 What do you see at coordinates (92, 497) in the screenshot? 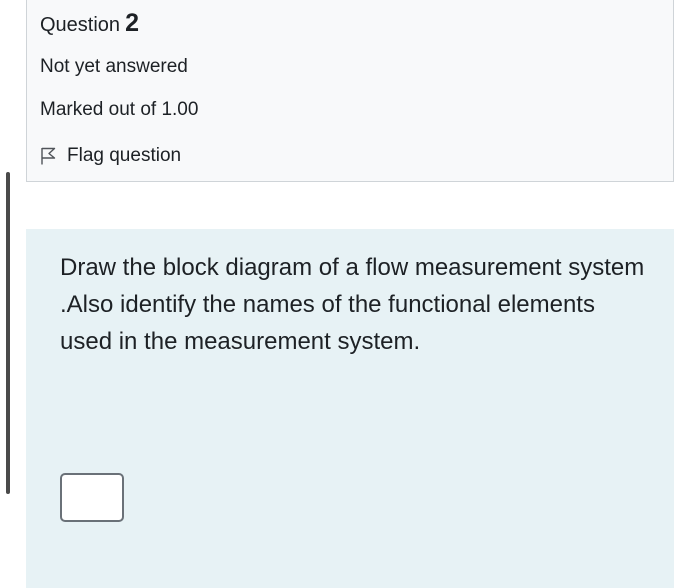
I see `answer-input-box` at bounding box center [92, 497].